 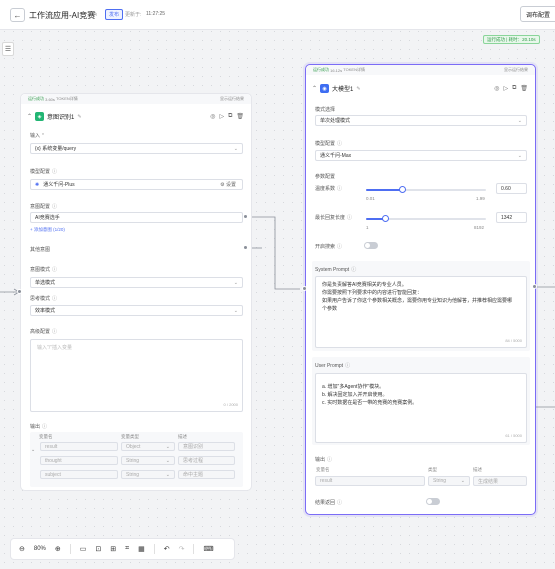 What do you see at coordinates (40, 250) in the screenshot?
I see `other-intent-label: 其他意图` at bounding box center [40, 250].